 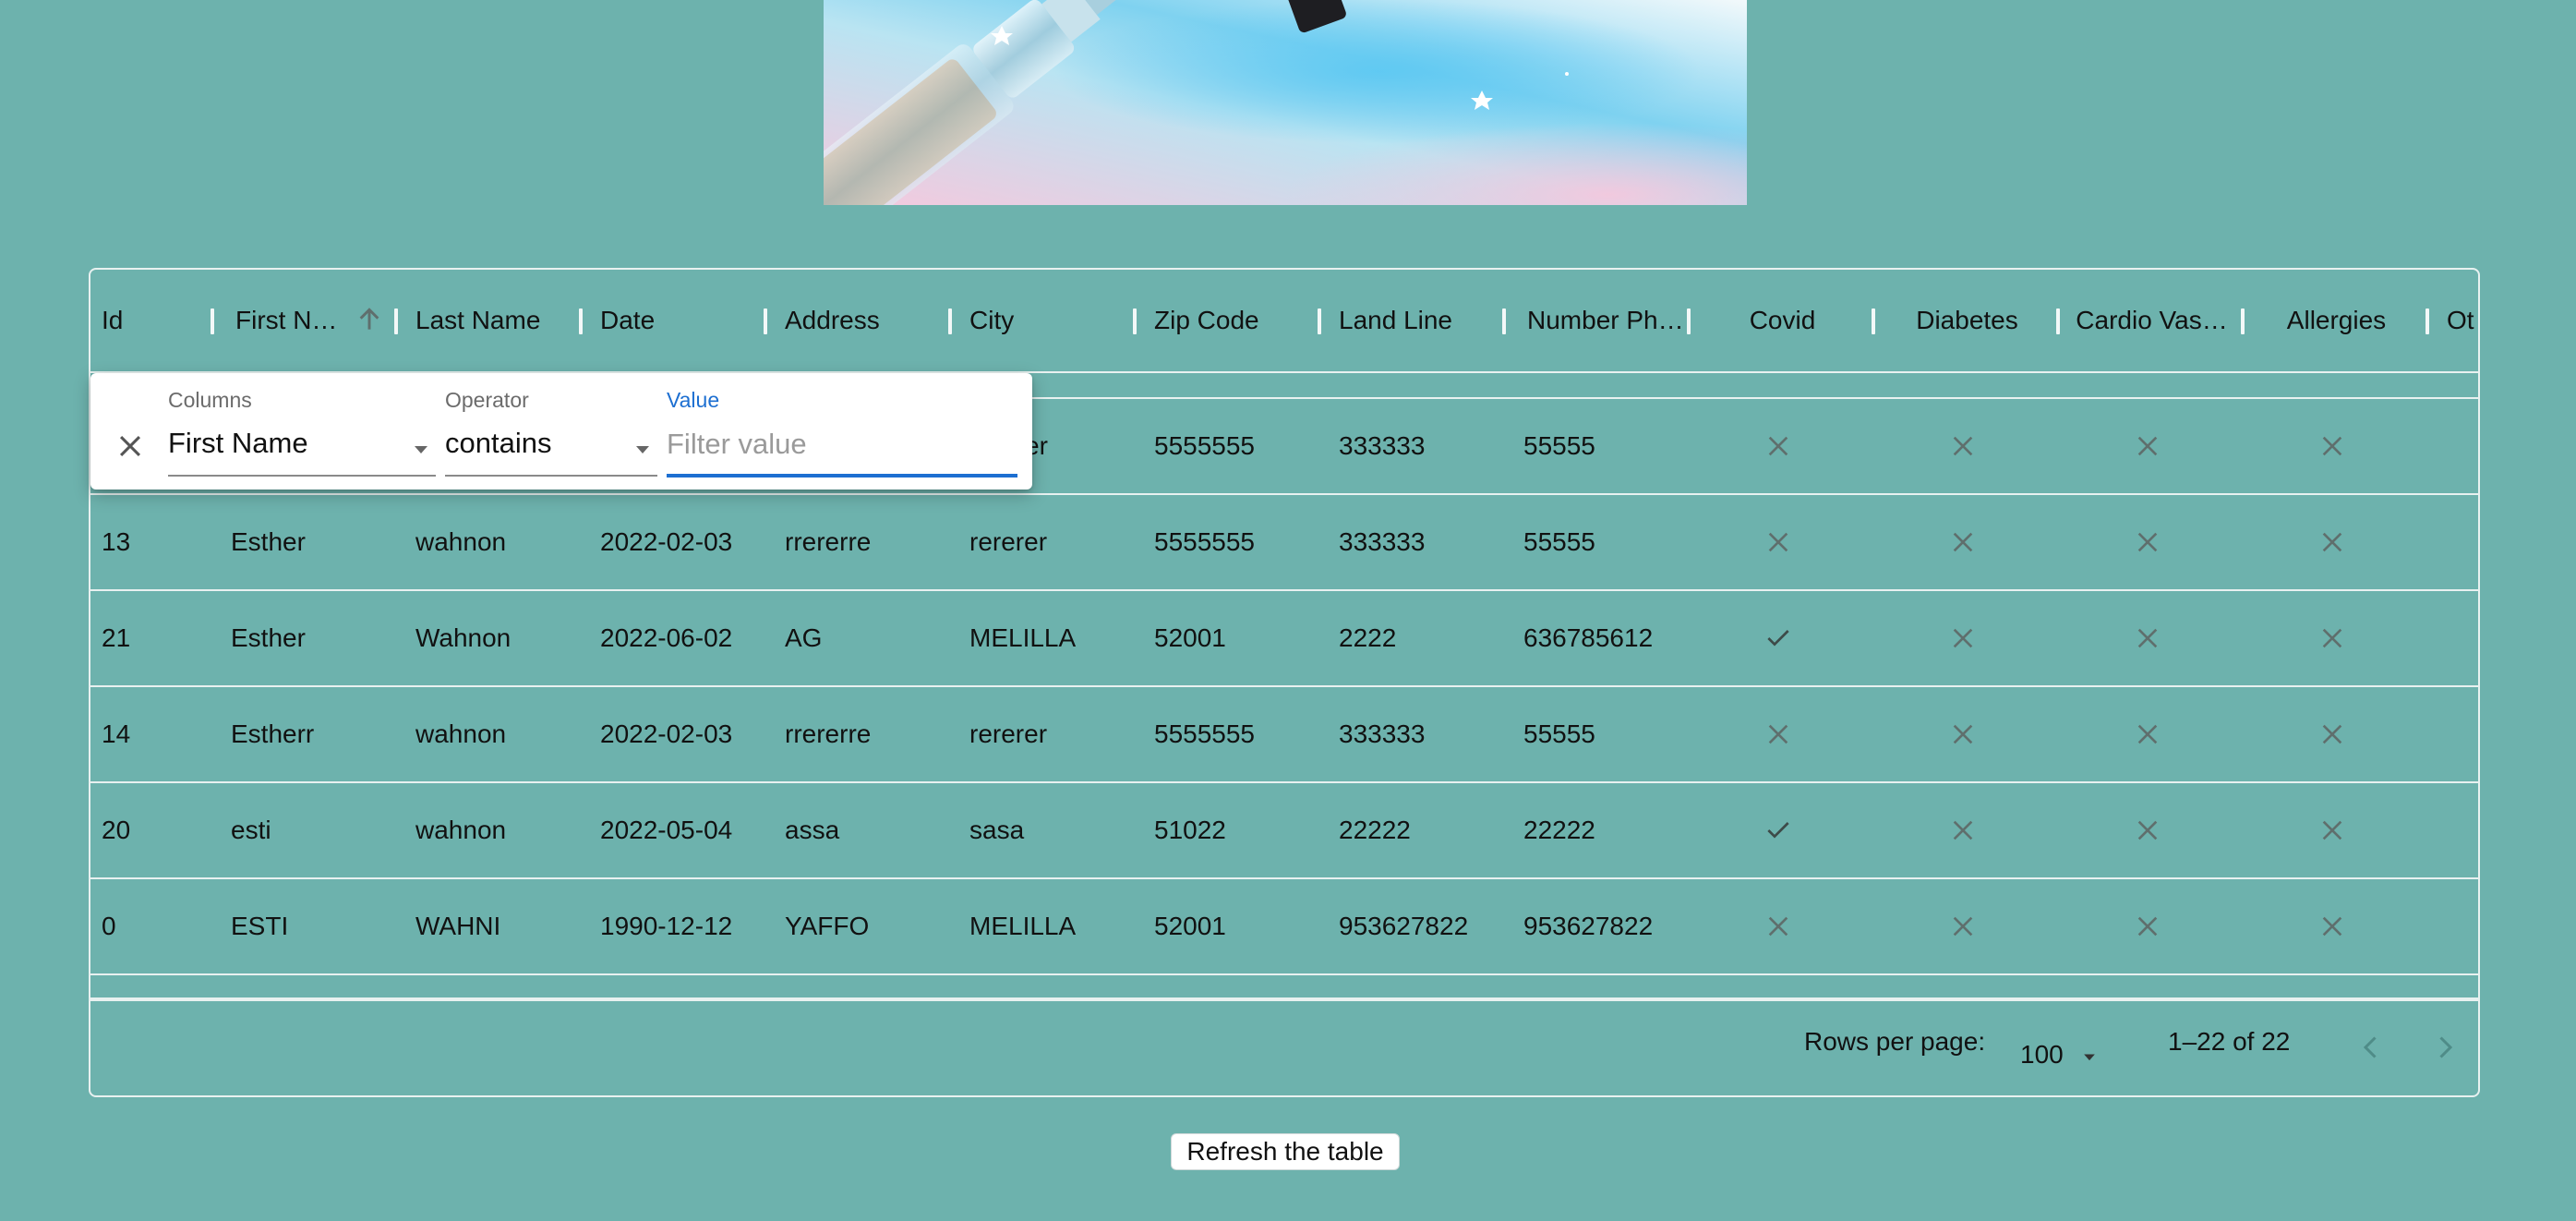 What do you see at coordinates (2229, 1041) in the screenshot?
I see `pagination-range: 1–22 of 22` at bounding box center [2229, 1041].